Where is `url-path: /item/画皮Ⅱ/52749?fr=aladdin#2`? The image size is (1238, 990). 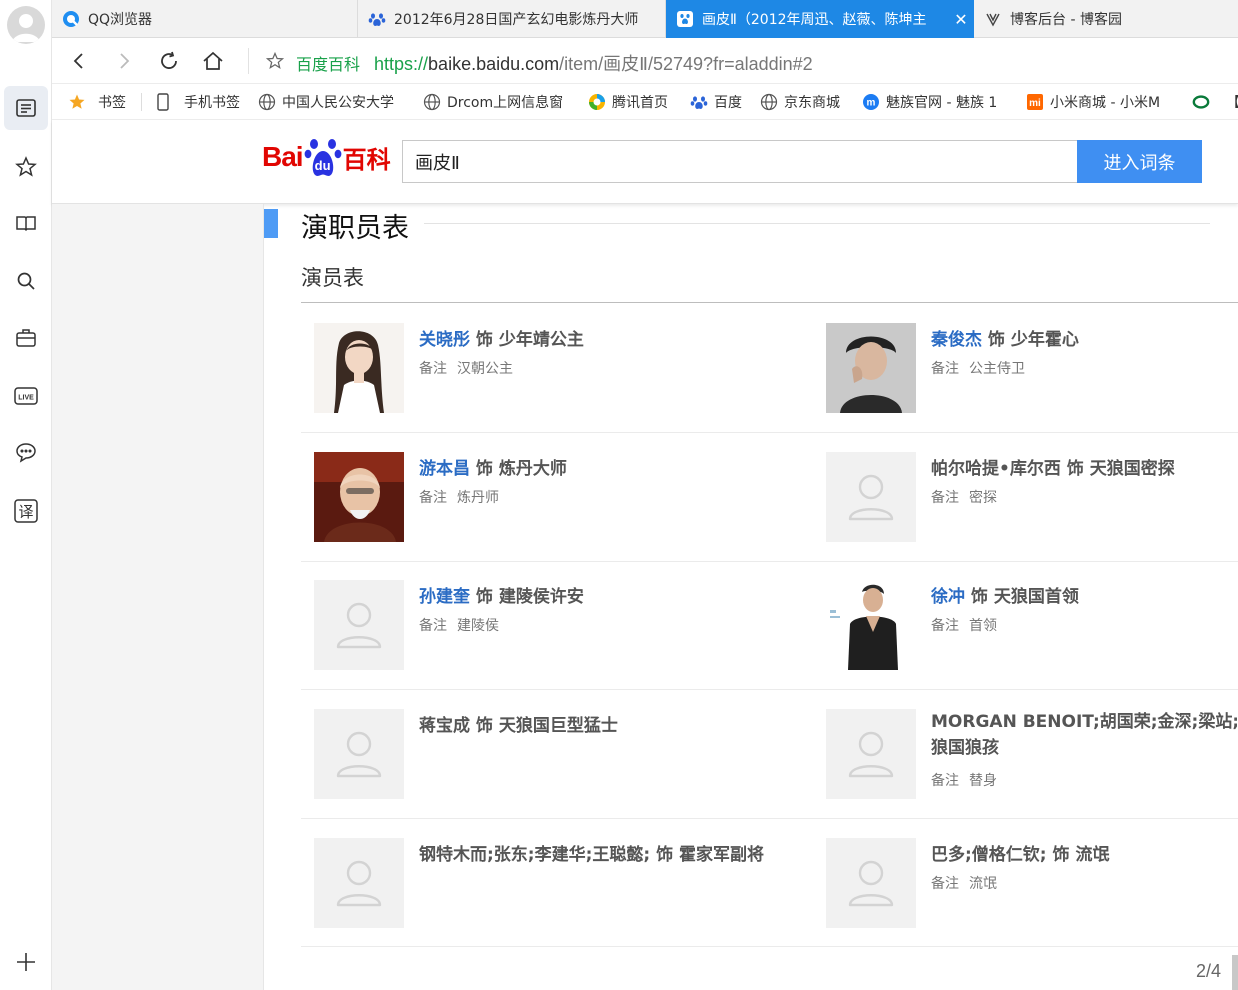
url-path: /item/画皮Ⅱ/52749?fr=aladdin#2 is located at coordinates (686, 64).